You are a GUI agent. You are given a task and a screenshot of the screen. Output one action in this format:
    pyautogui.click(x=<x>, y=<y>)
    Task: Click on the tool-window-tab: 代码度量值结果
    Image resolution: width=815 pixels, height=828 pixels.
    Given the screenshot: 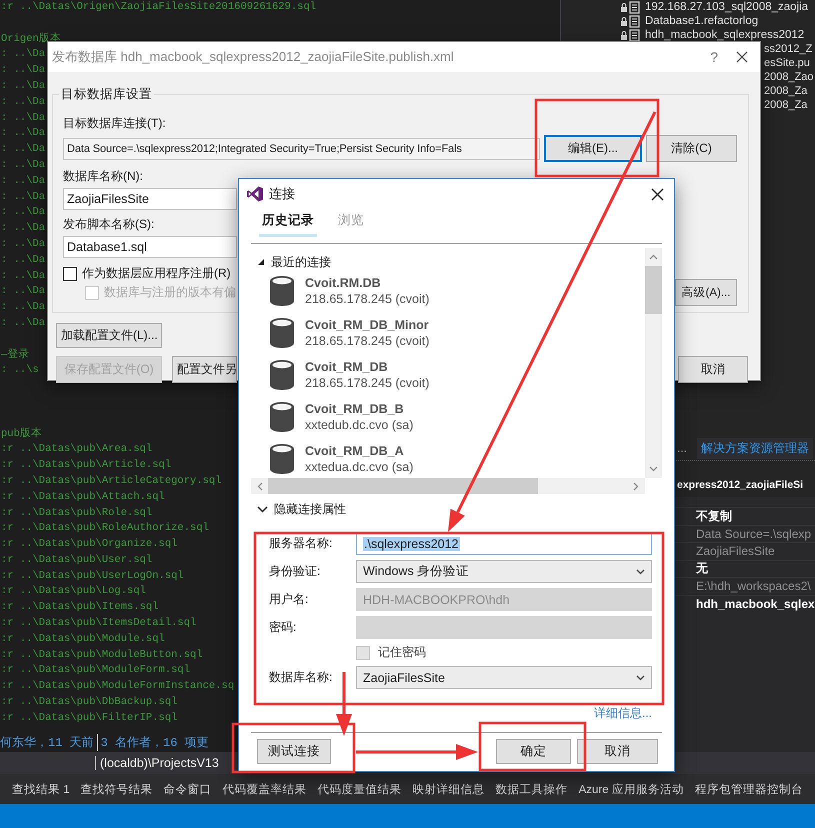 What is the action you would take?
    pyautogui.click(x=360, y=789)
    